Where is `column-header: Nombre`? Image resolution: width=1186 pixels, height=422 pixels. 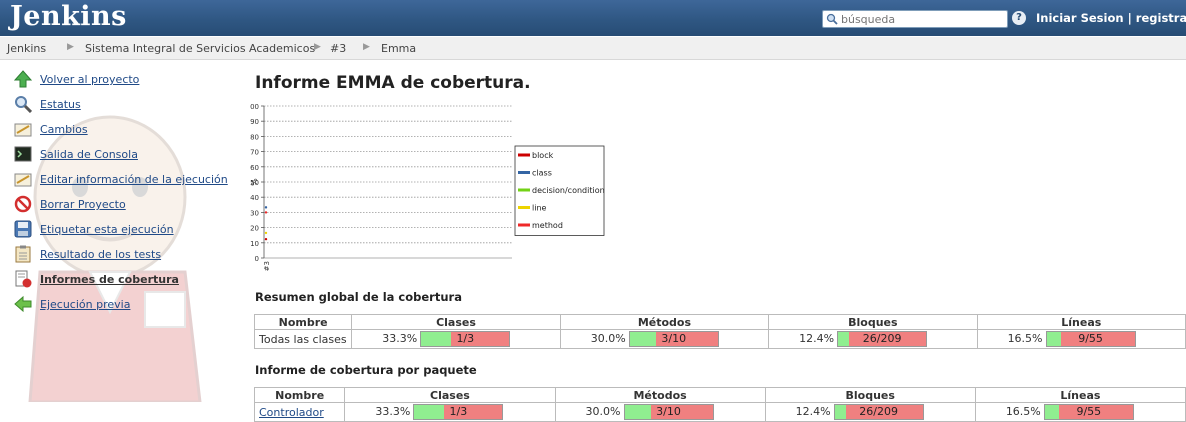
column-header: Nombre is located at coordinates (303, 322).